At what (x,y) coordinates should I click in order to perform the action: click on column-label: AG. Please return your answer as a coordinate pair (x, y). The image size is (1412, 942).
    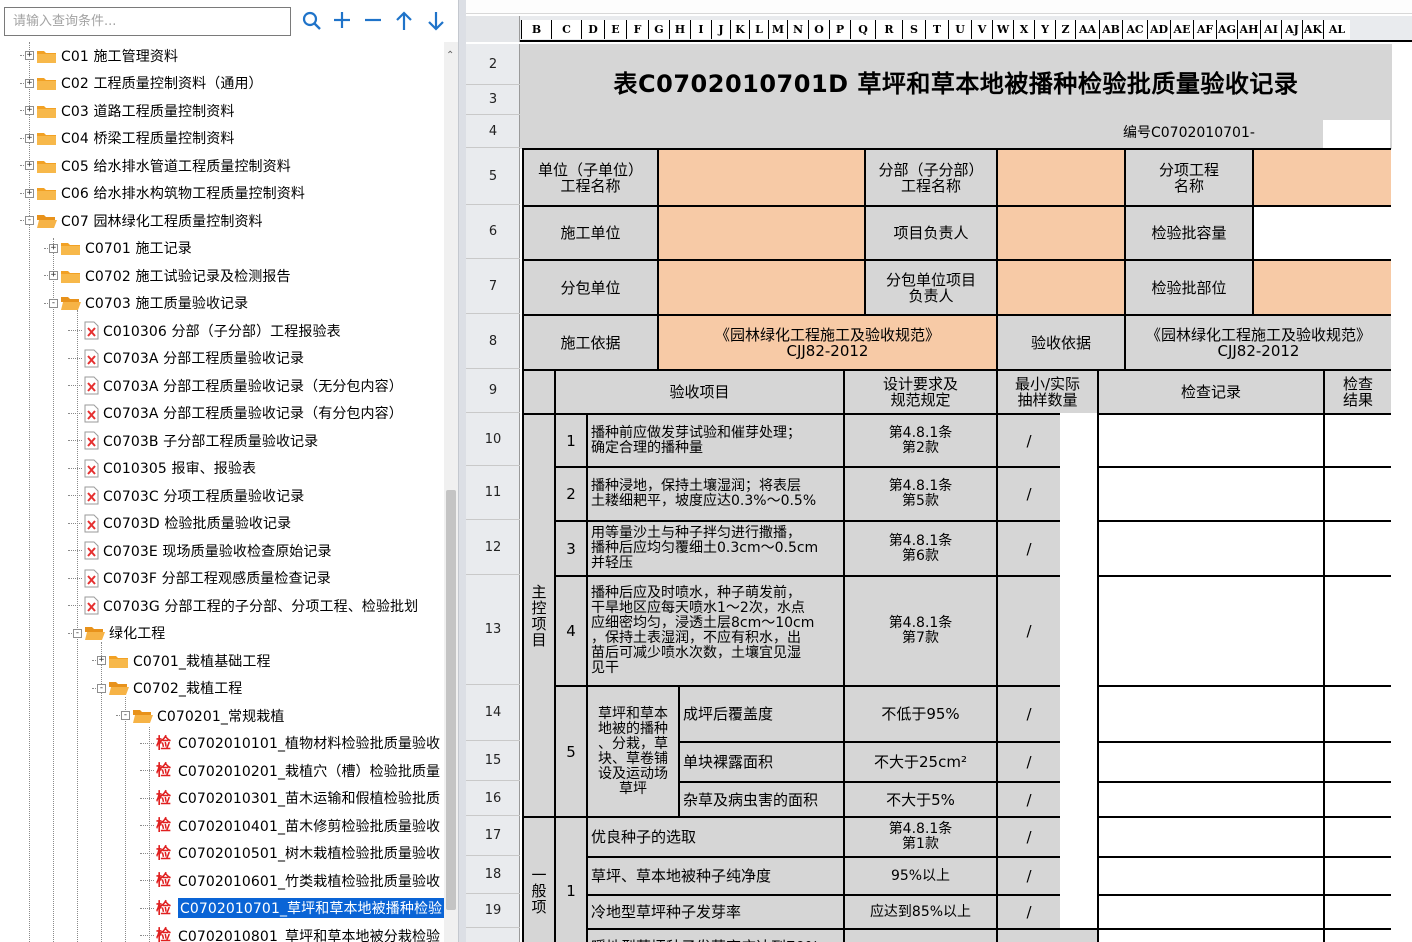
    Looking at the image, I should click on (1226, 29).